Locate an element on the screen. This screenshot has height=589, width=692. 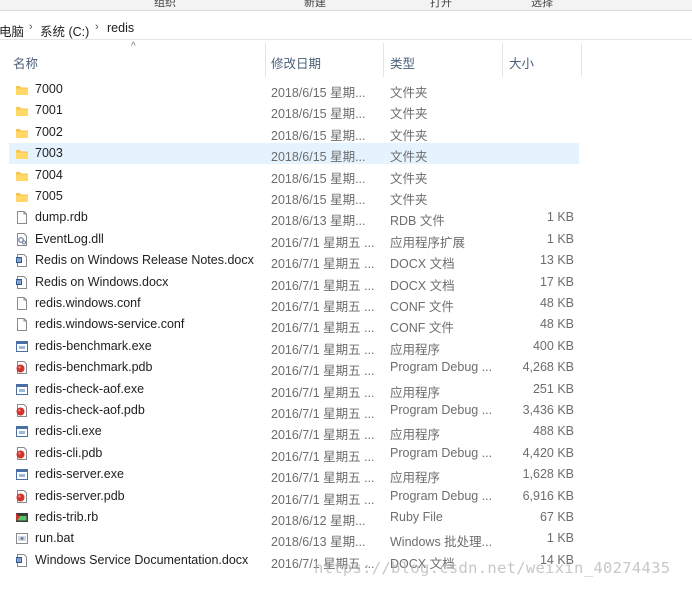
column-header-type: 类型 is located at coordinates (402, 62).